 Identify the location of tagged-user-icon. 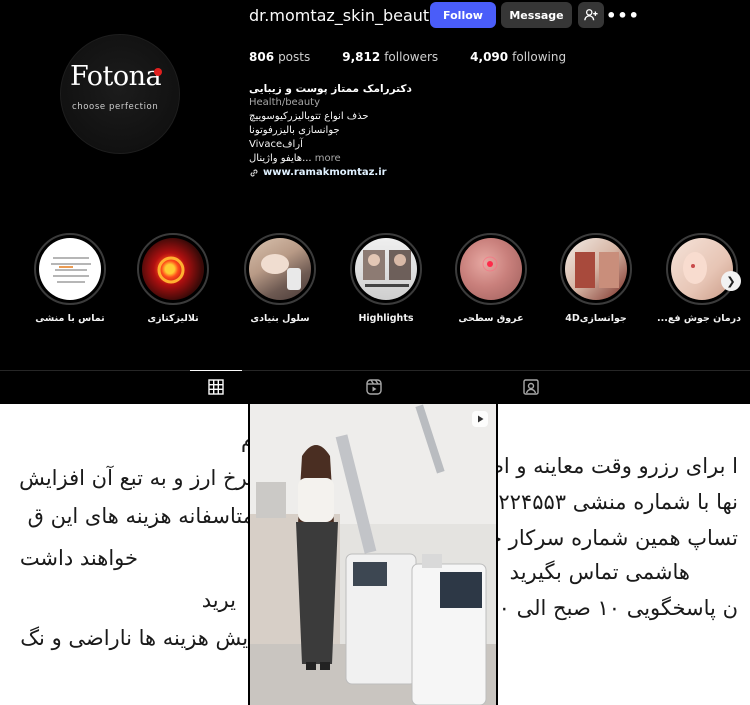
(531, 387).